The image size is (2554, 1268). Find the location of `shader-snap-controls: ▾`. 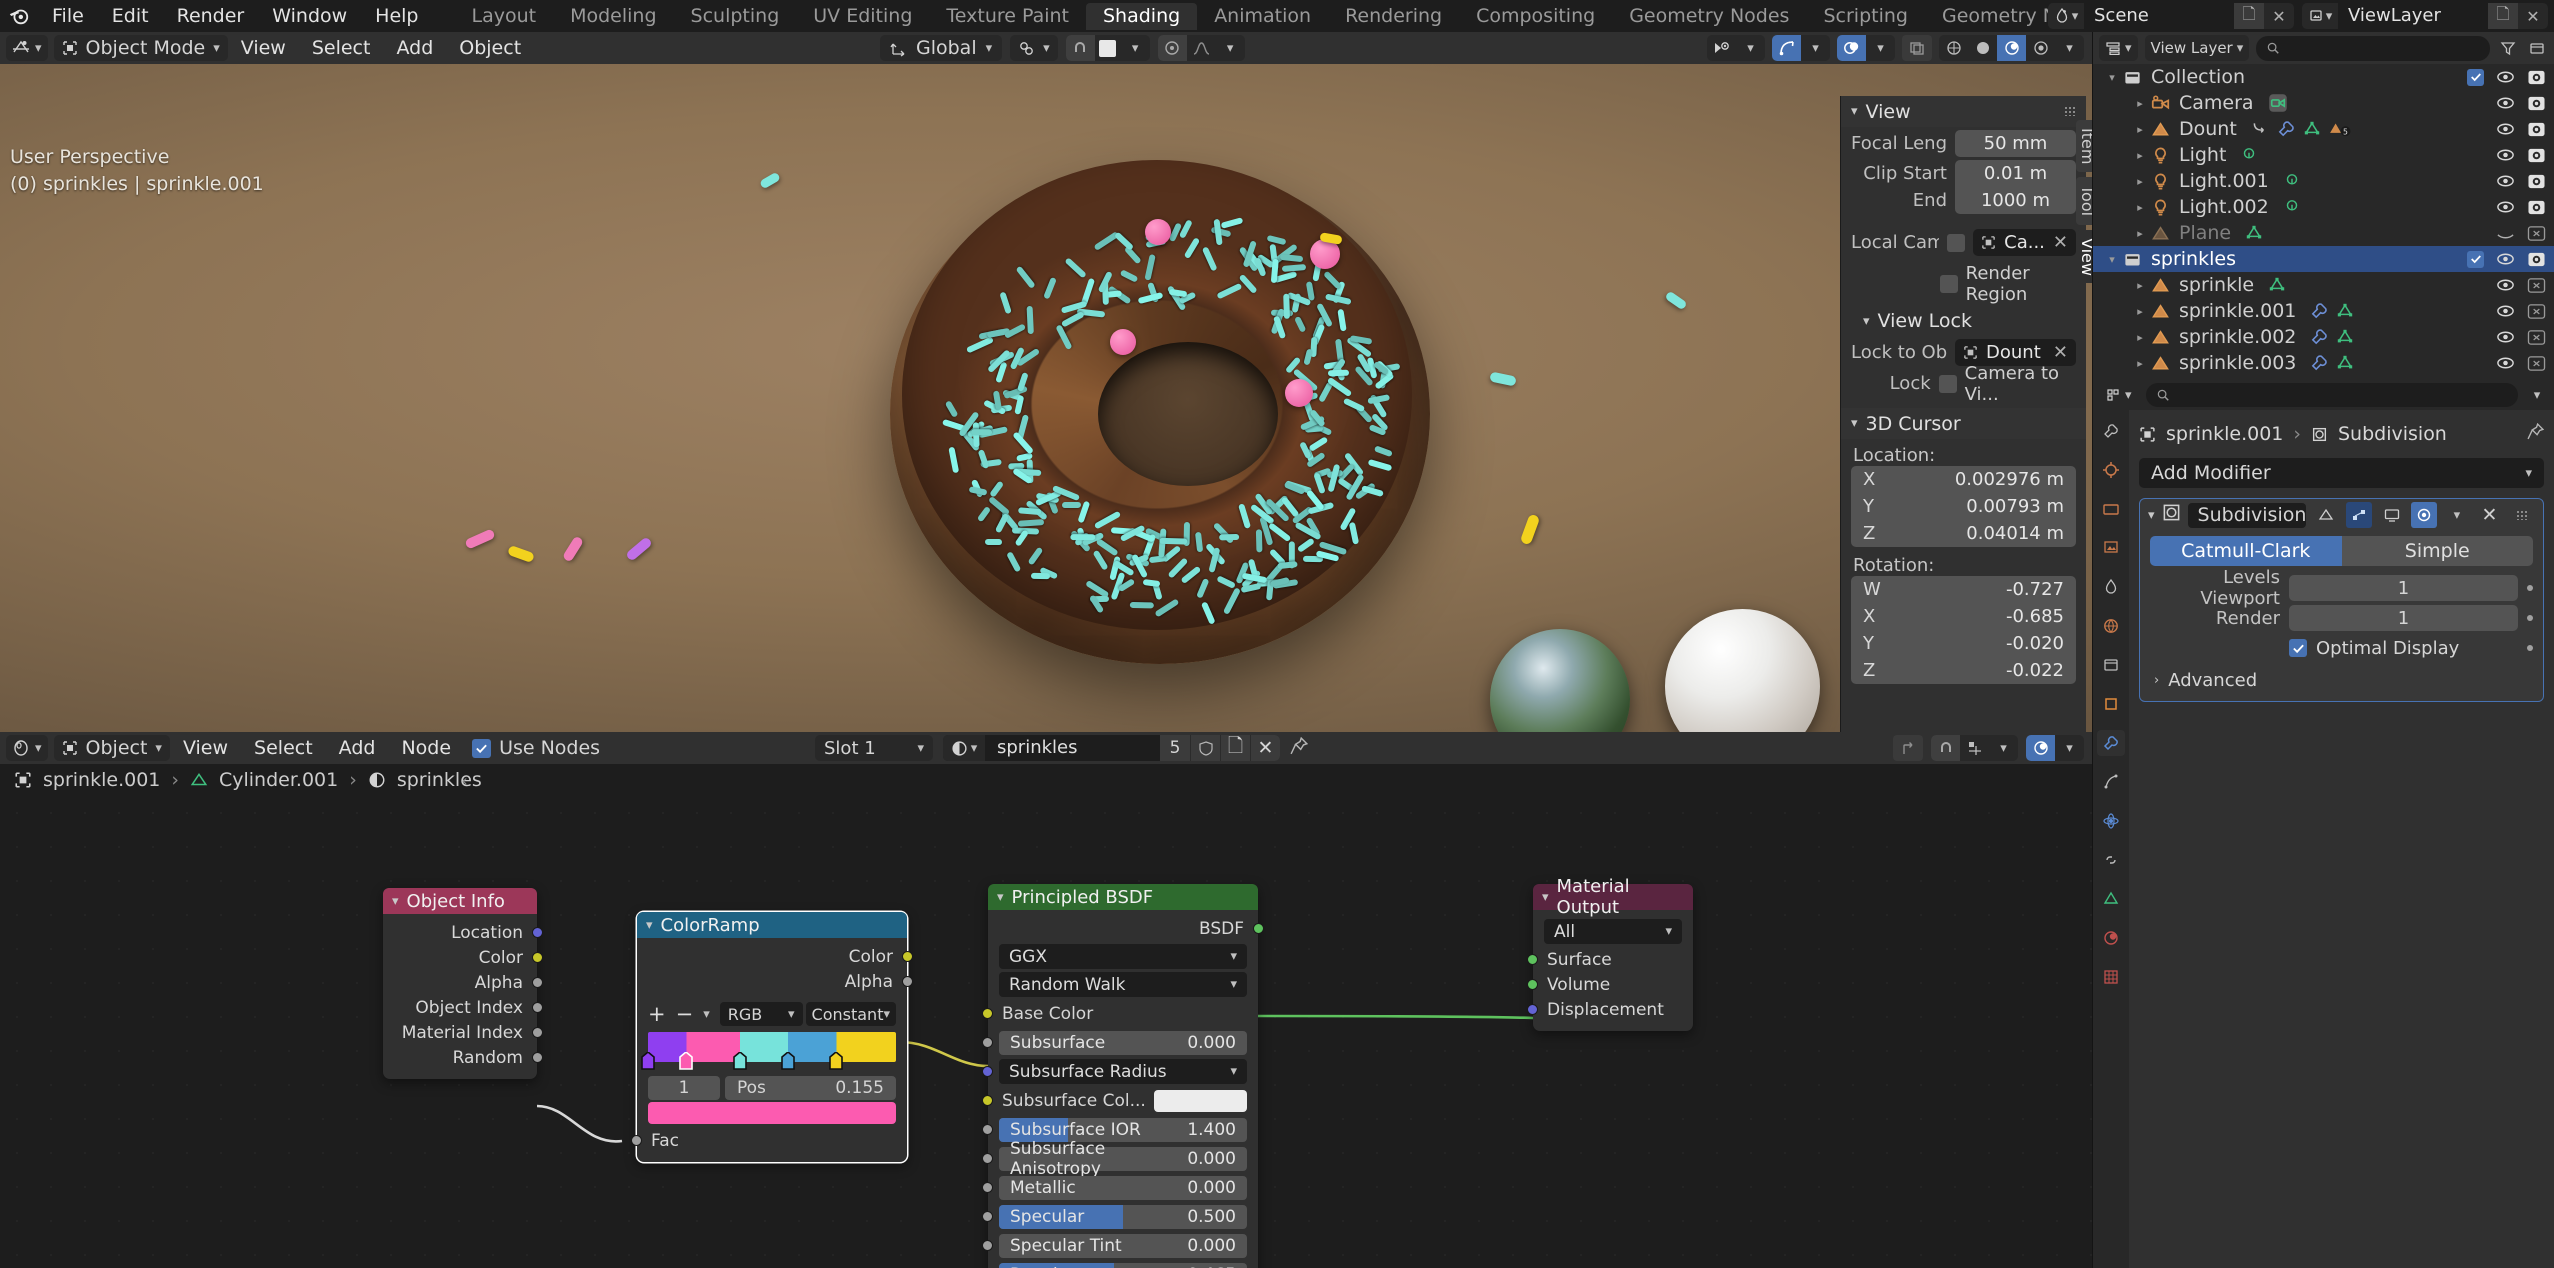

shader-snap-controls: ▾ is located at coordinates (1974, 748).